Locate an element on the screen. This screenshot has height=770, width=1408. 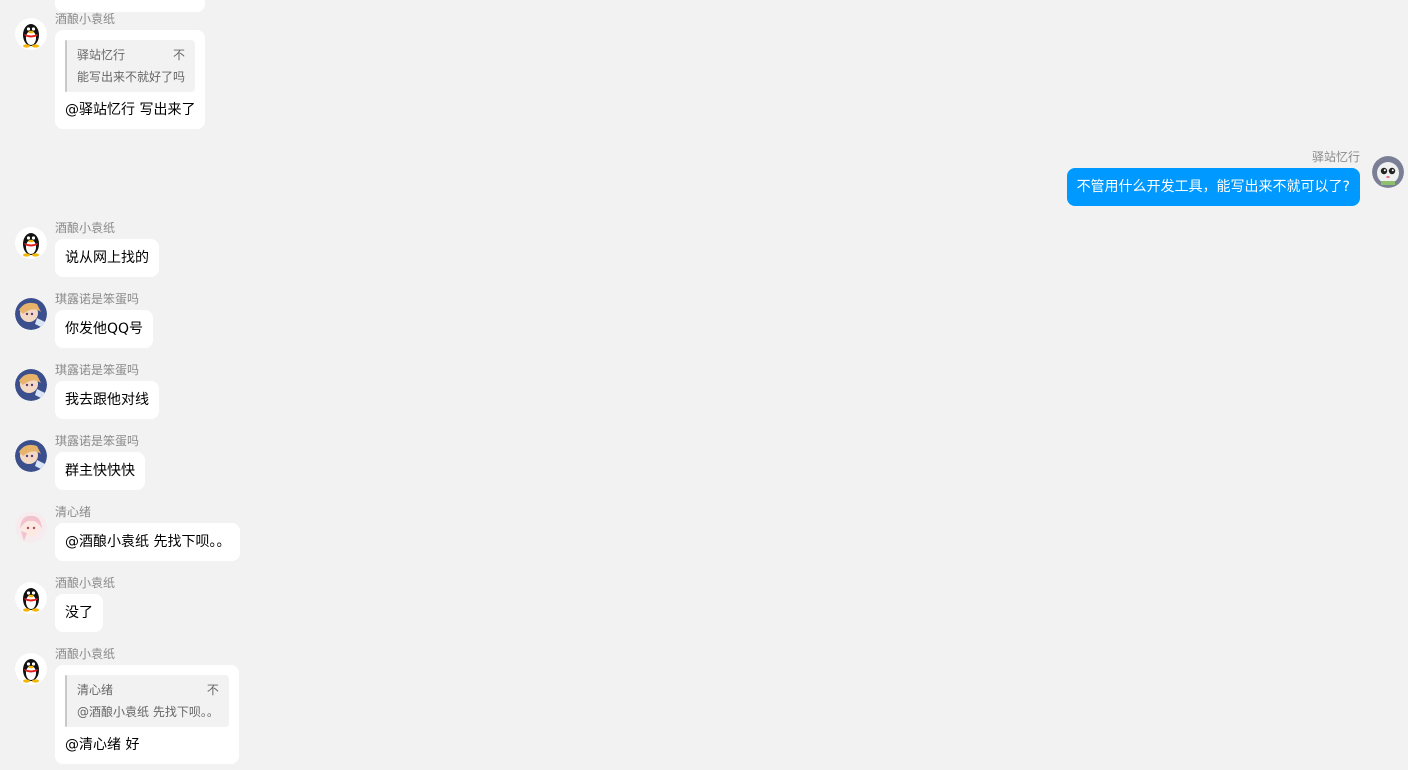
message-bubble: 清心绪 不 @酒酿小袁纸 先找下呗。。 @清心绪 好 is located at coordinates (147, 714).